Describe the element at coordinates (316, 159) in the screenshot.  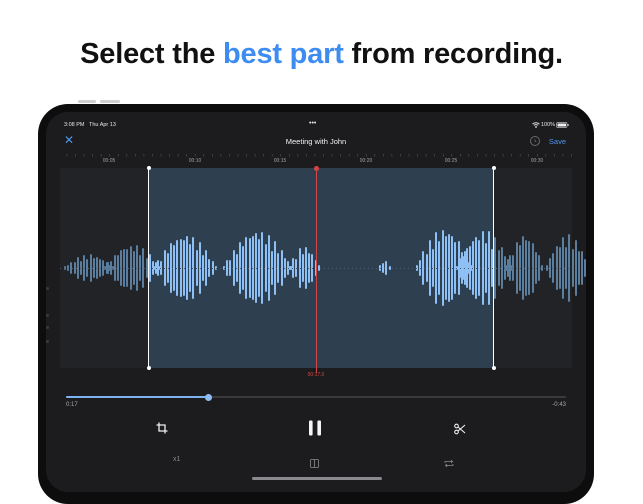
I see `time-ruler: 00:05 00:10 00:15 00:20 00:25 00:30` at that location.